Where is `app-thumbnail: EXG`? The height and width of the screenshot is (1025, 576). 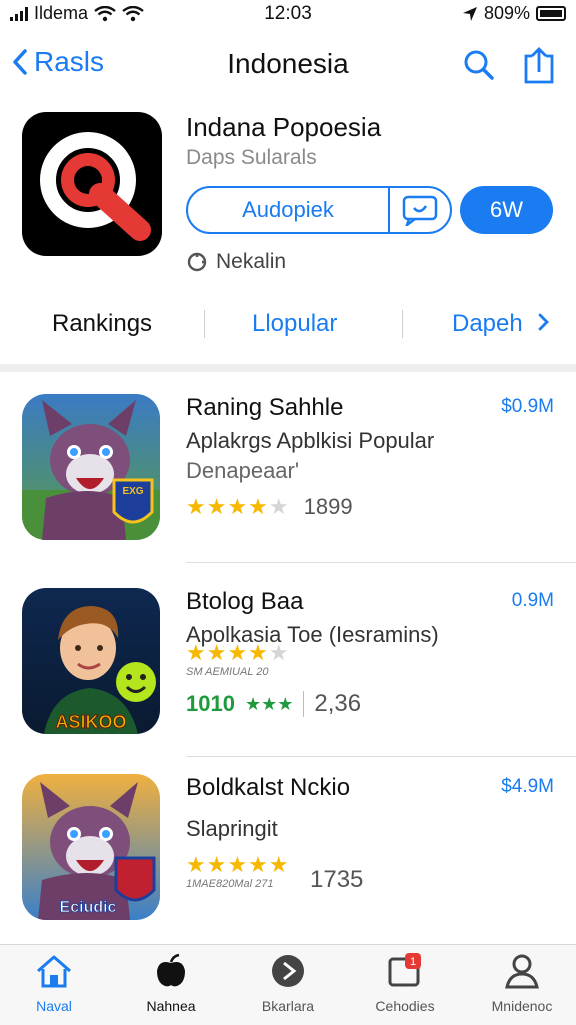 app-thumbnail: EXG is located at coordinates (91, 467).